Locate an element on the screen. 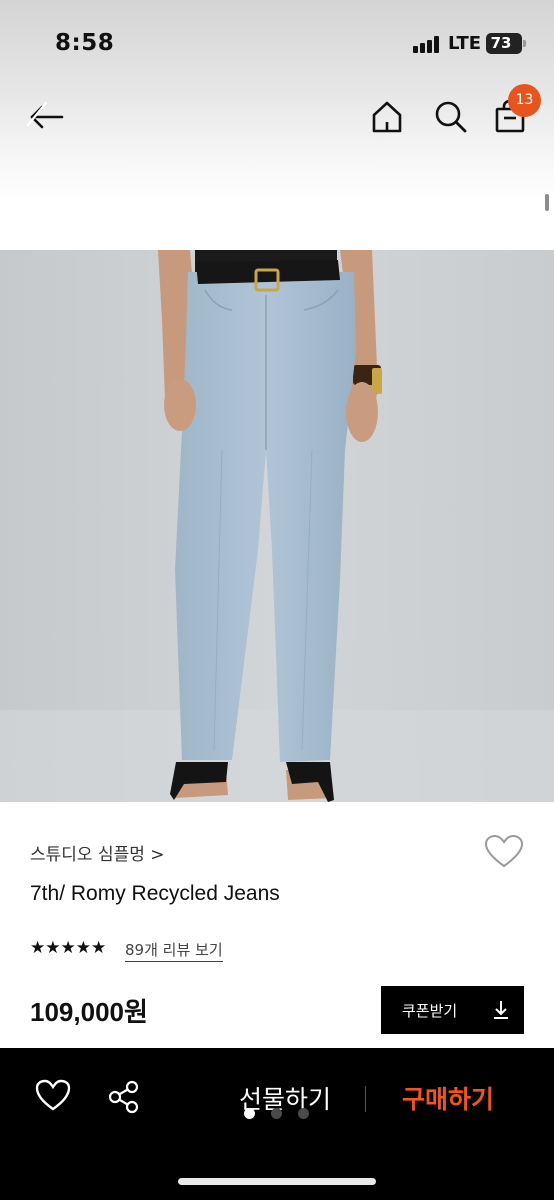 Image resolution: width=554 pixels, height=1200 pixels. coupon-label: 쿠폰받기 is located at coordinates (430, 1011).